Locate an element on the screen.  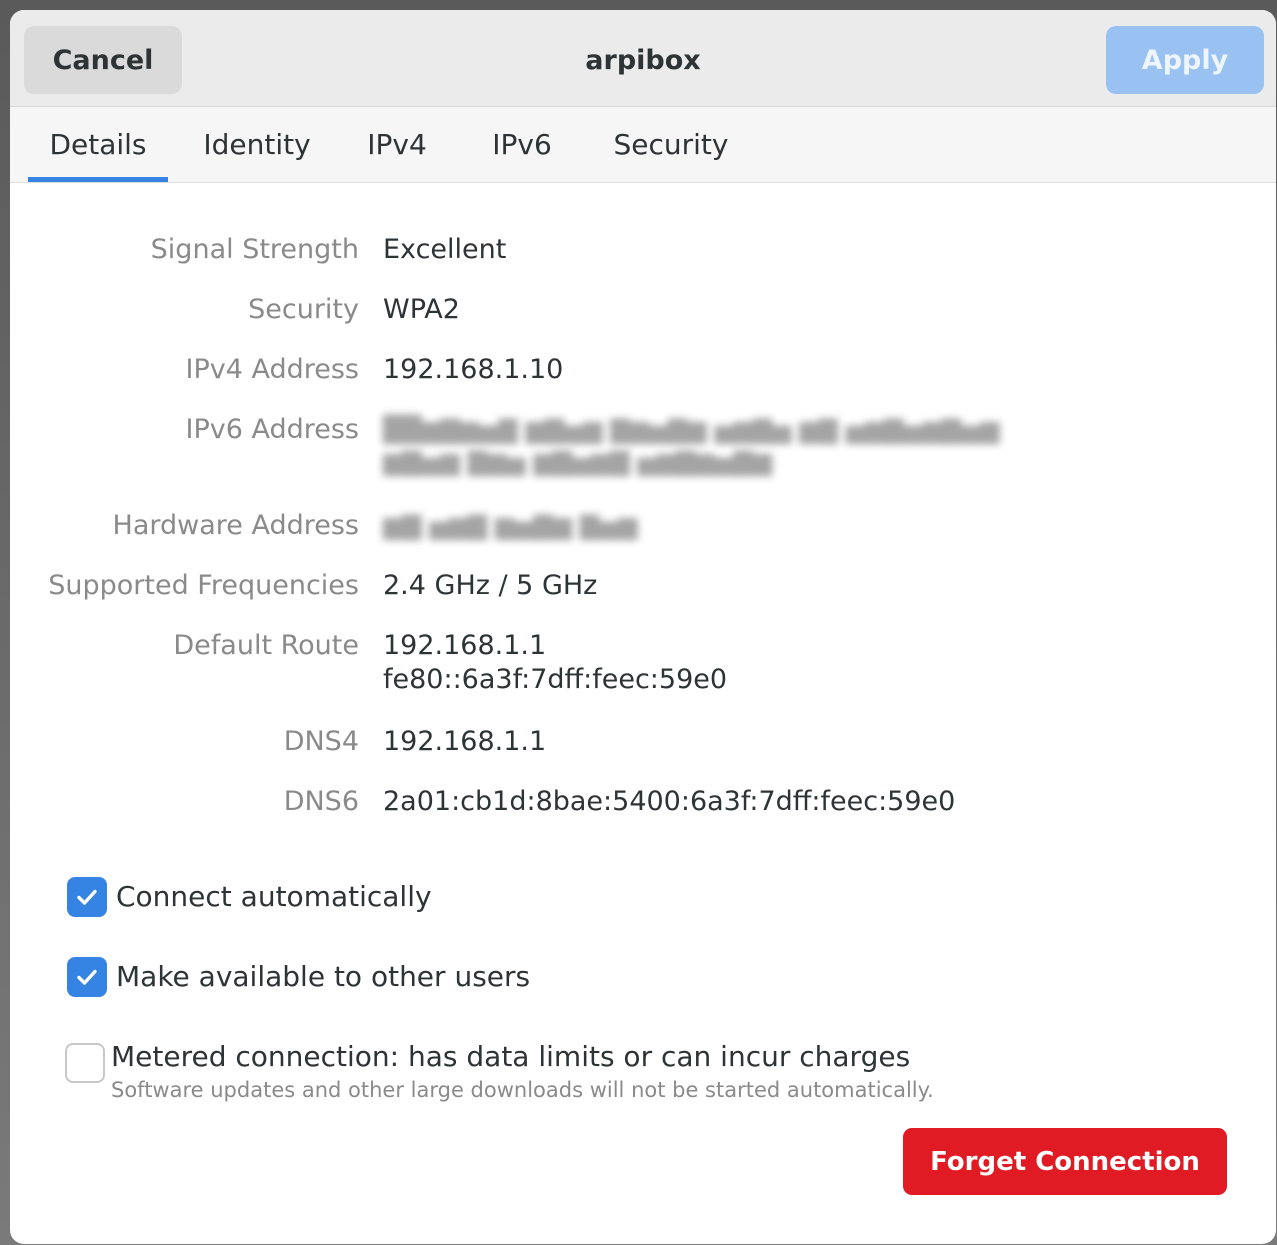
ipv6-address-redacted-line2: ▆▇▅▆ ▇▆▅ ▆▇▅▆▇ ▅▆▇▆▅▇▆ is located at coordinates (578, 461).